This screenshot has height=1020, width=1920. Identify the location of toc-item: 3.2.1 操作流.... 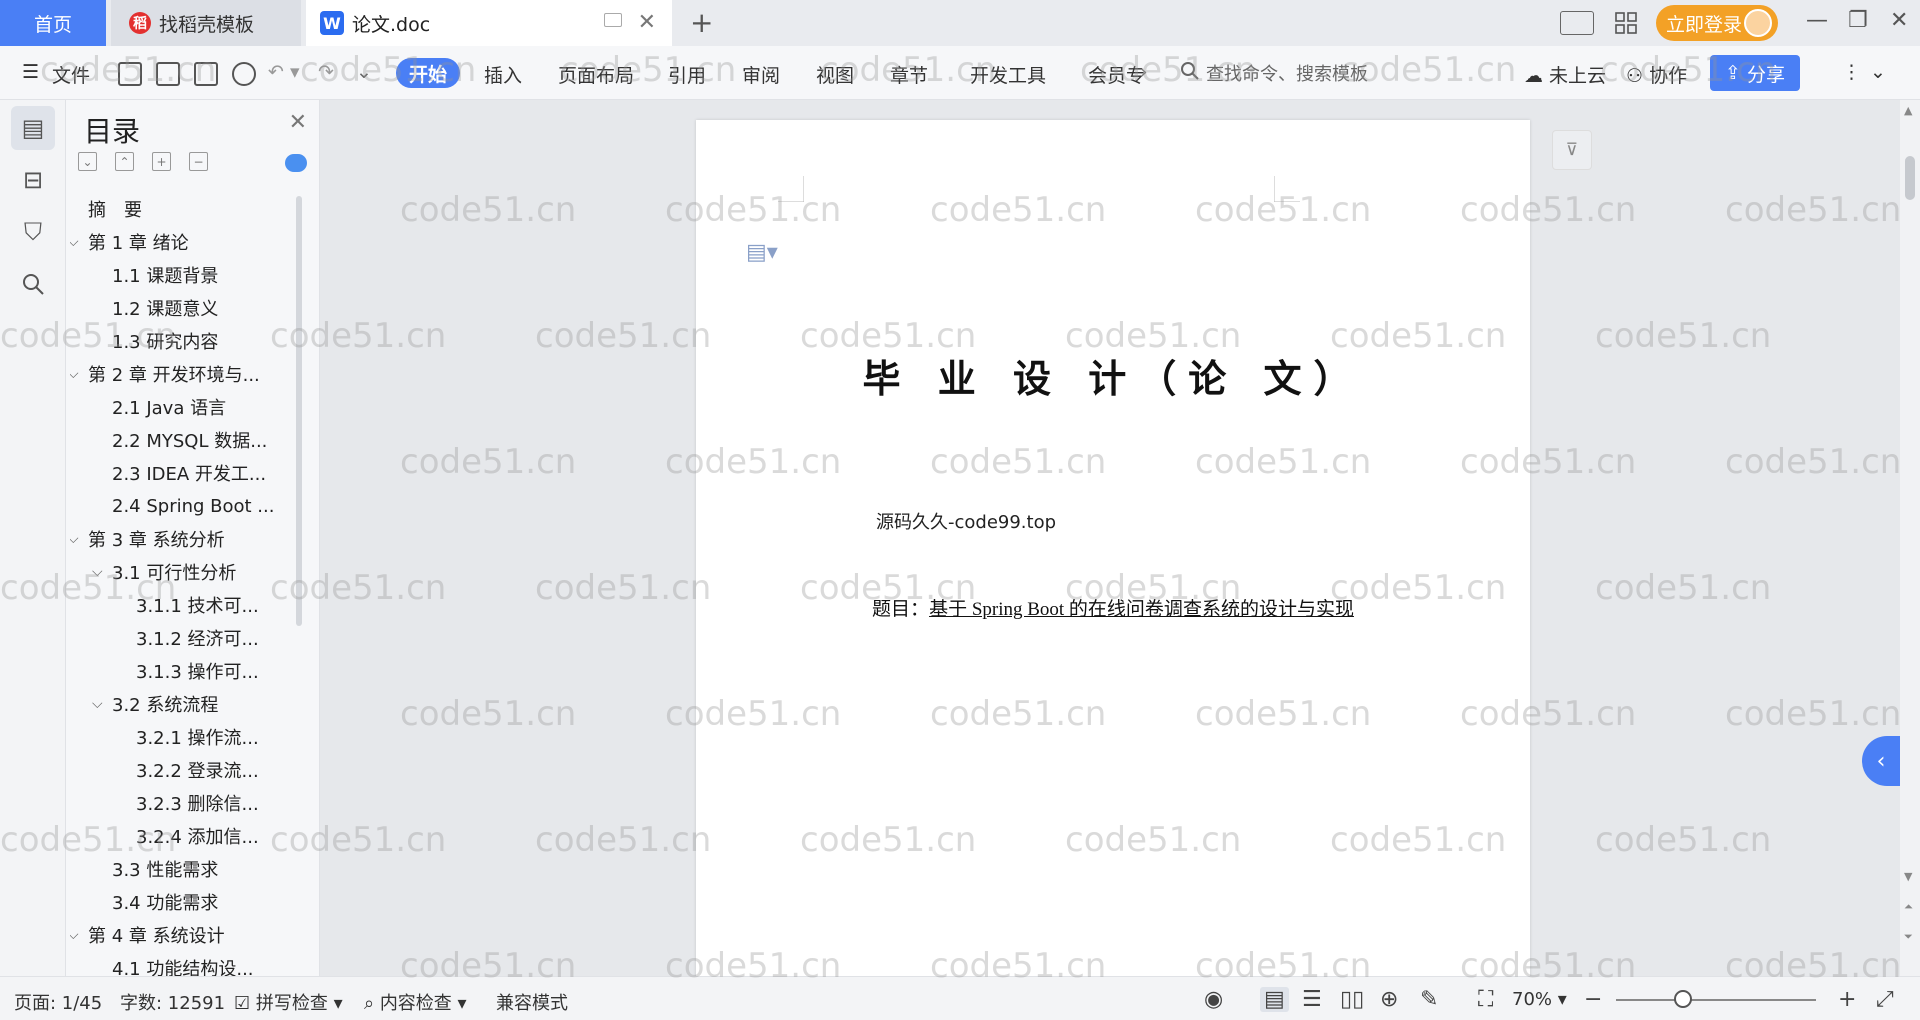
(197, 737).